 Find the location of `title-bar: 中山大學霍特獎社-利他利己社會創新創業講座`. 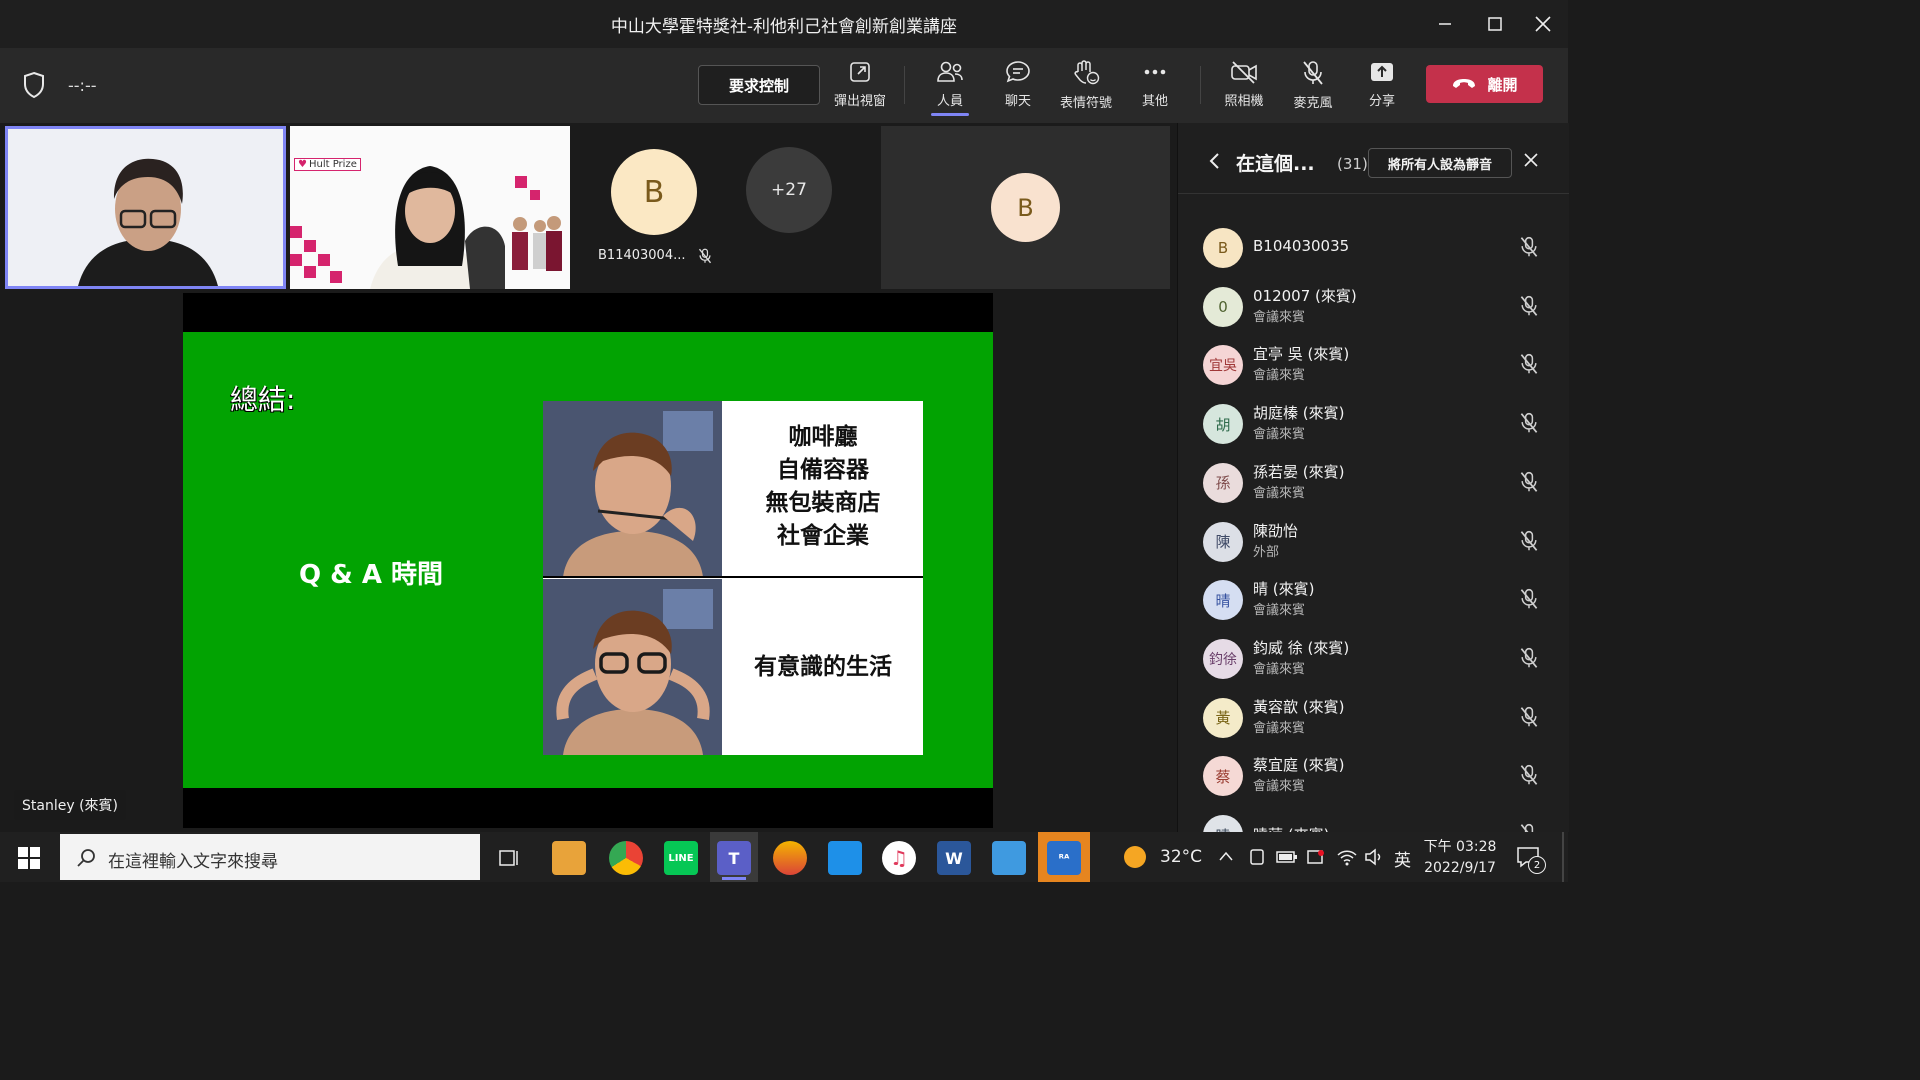

title-bar: 中山大學霍特獎社-利他利己社會創新創業講座 is located at coordinates (784, 24).